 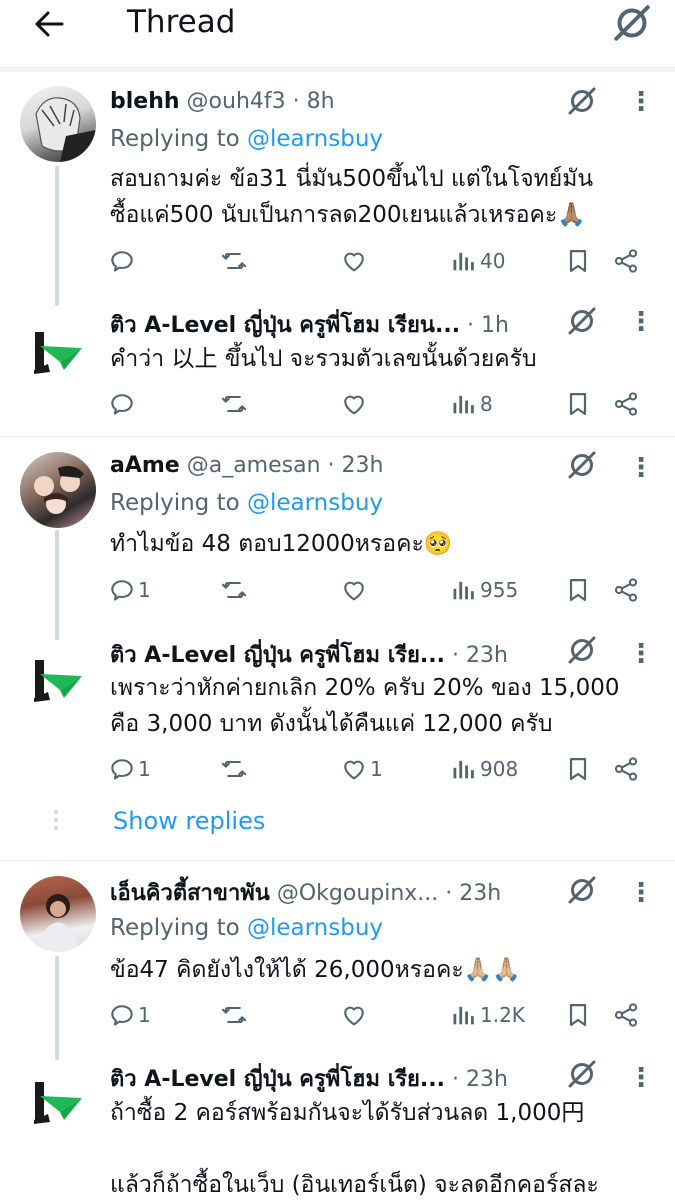 What do you see at coordinates (493, 261) in the screenshot?
I see `view-count: 40` at bounding box center [493, 261].